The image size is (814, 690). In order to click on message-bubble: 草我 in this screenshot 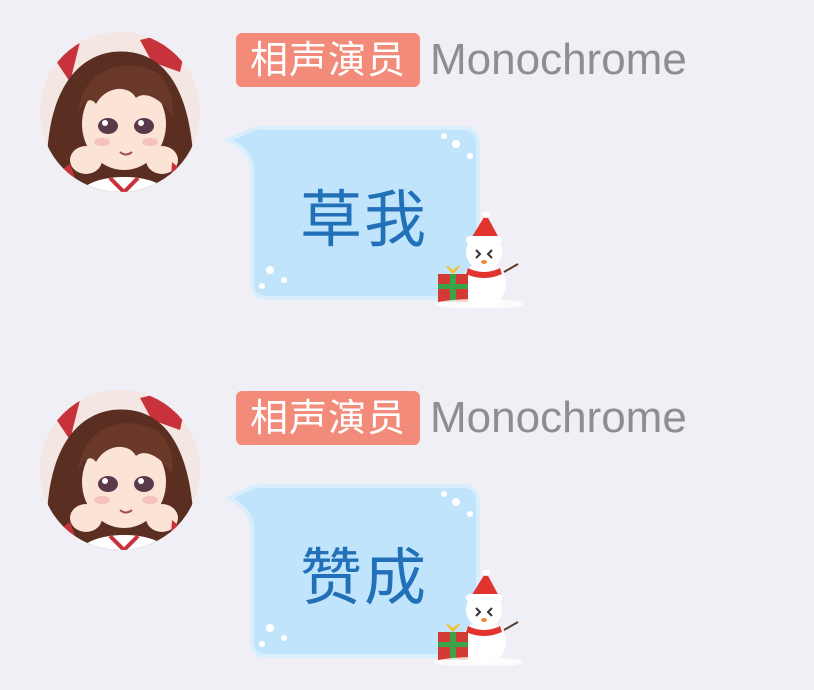, I will do `click(376, 217)`.